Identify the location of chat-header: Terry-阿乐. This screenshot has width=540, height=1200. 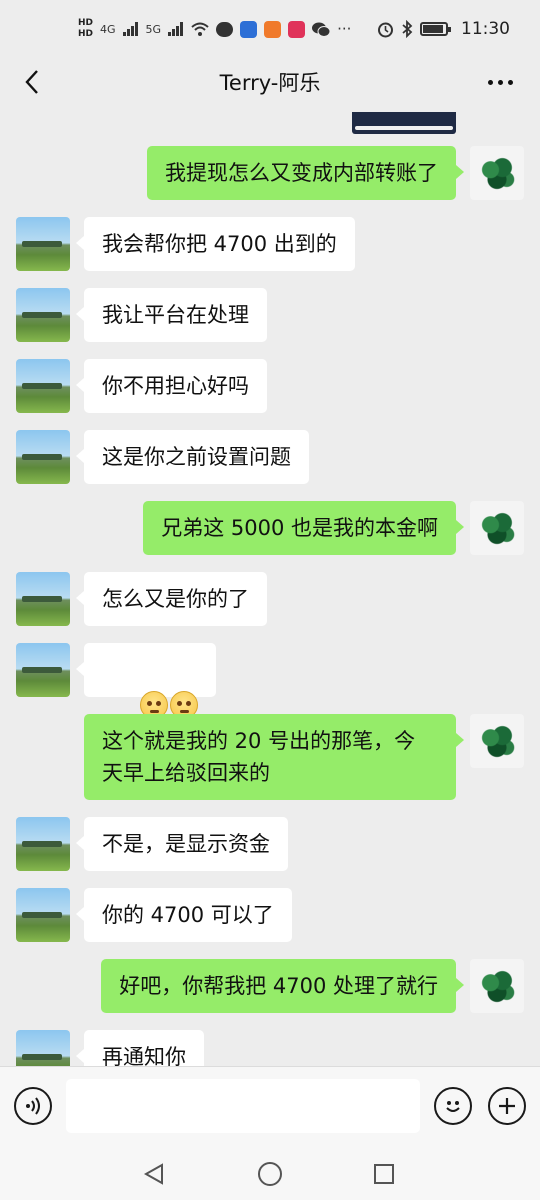
(270, 82).